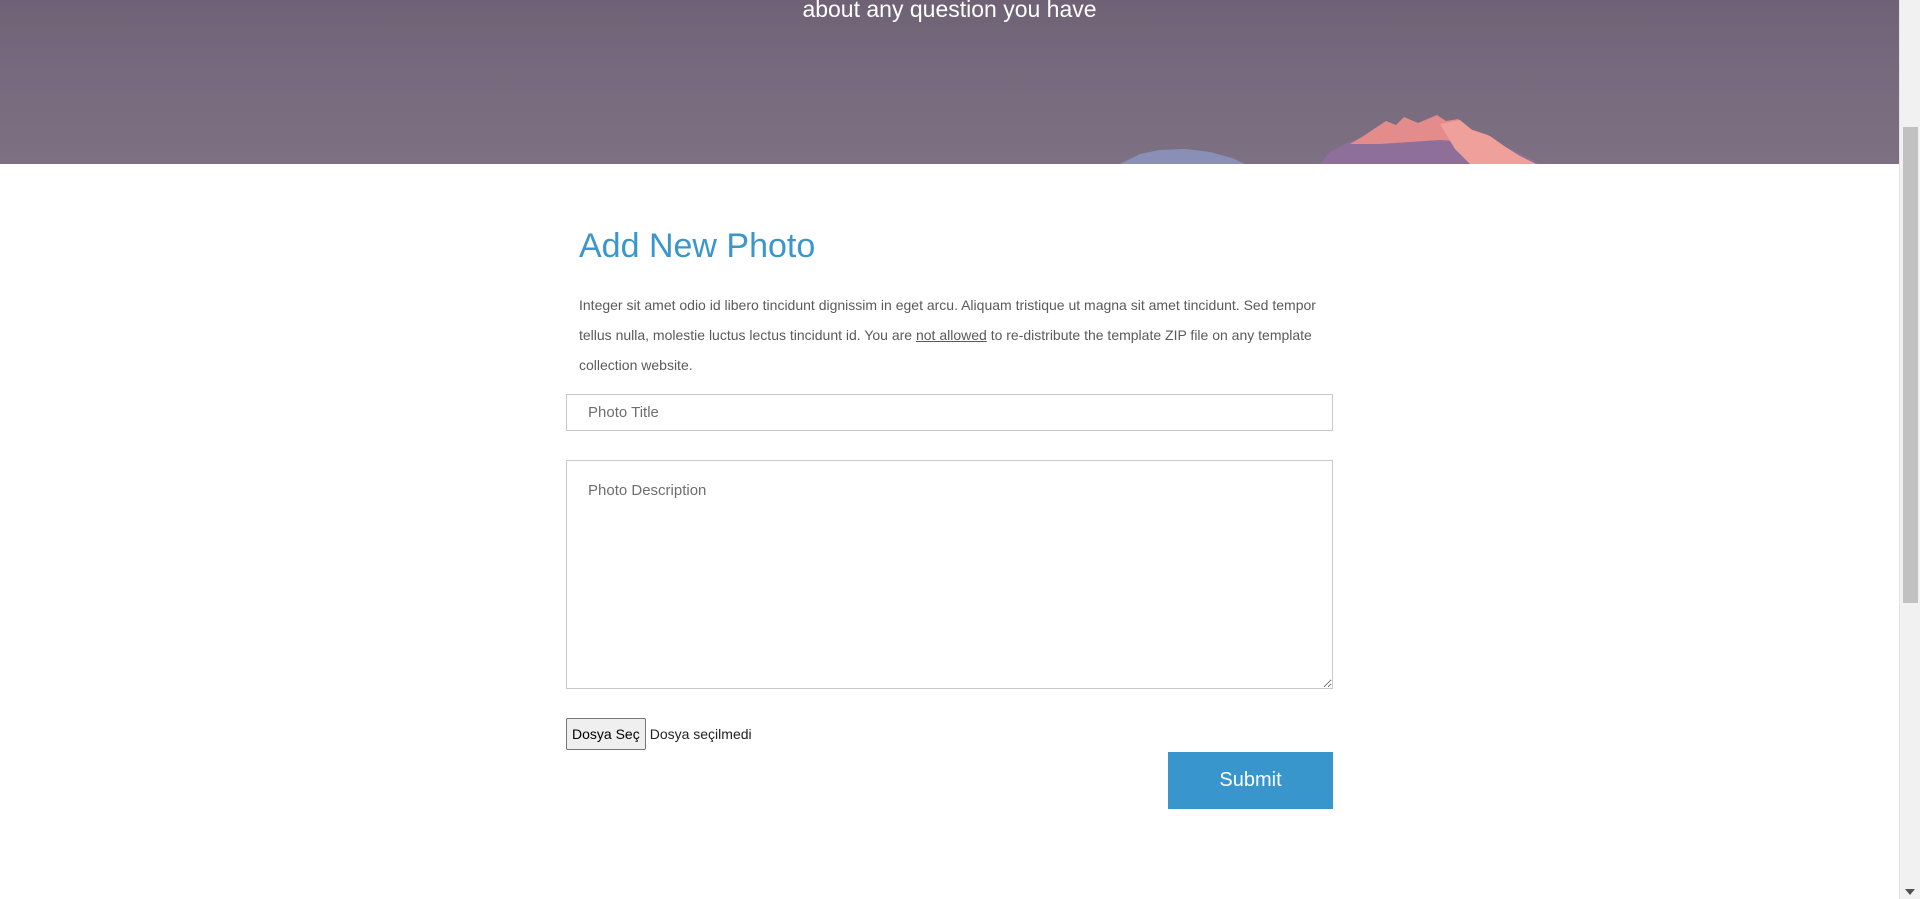  Describe the element at coordinates (606, 734) in the screenshot. I see `choose-file-button: Dosya Seç` at that location.